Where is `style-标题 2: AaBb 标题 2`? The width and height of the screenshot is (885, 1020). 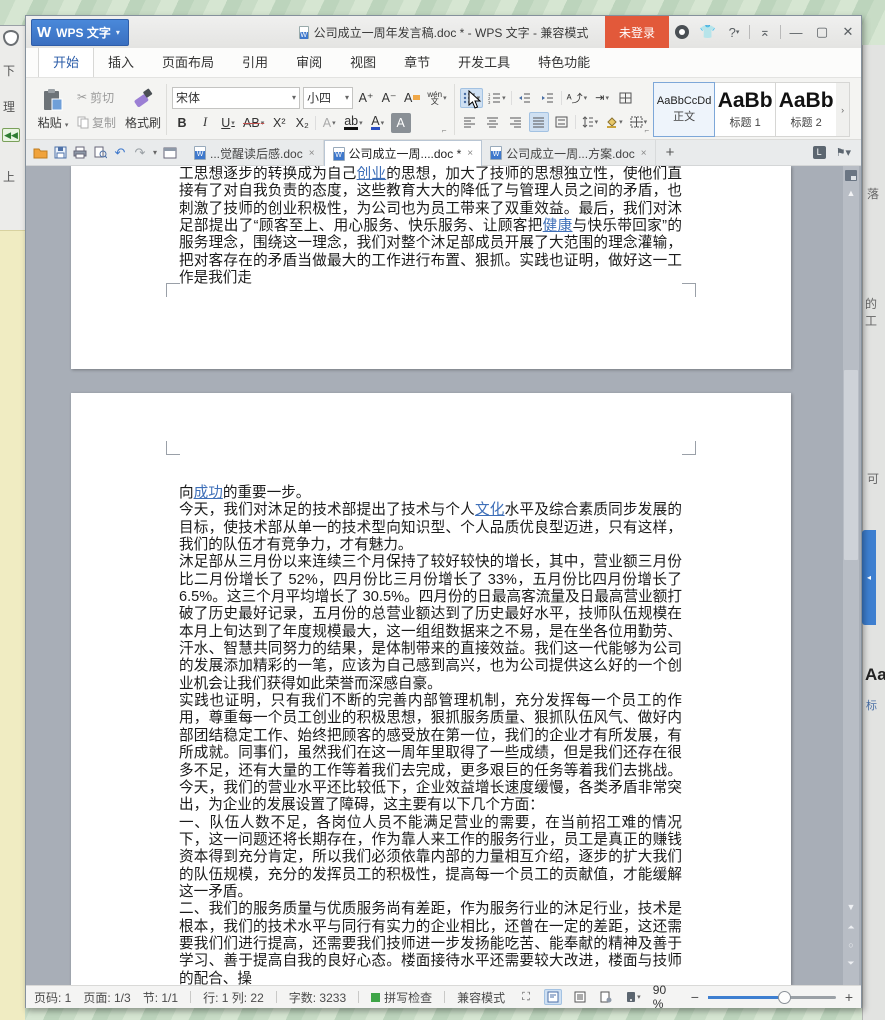
style-标题 2: AaBb 标题 2 is located at coordinates (806, 109).